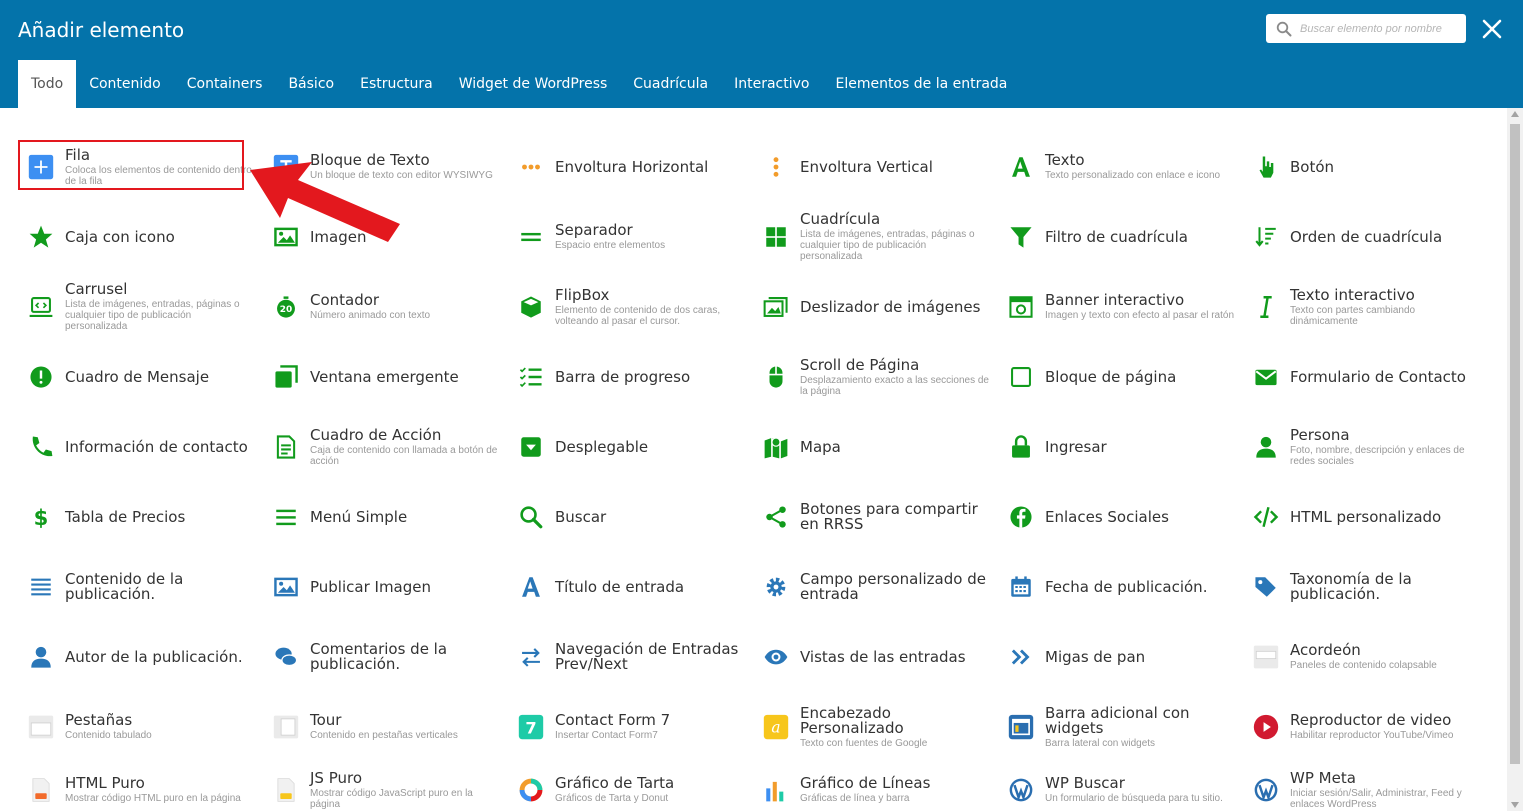  I want to click on element-item: Vistas de las entradas, so click(871, 657).